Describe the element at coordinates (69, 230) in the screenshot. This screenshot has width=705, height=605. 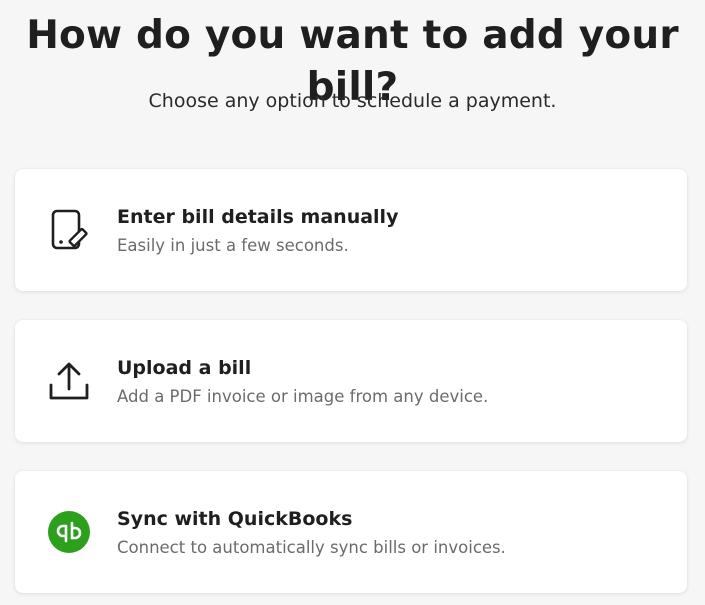
I see `document-edit-icon` at that location.